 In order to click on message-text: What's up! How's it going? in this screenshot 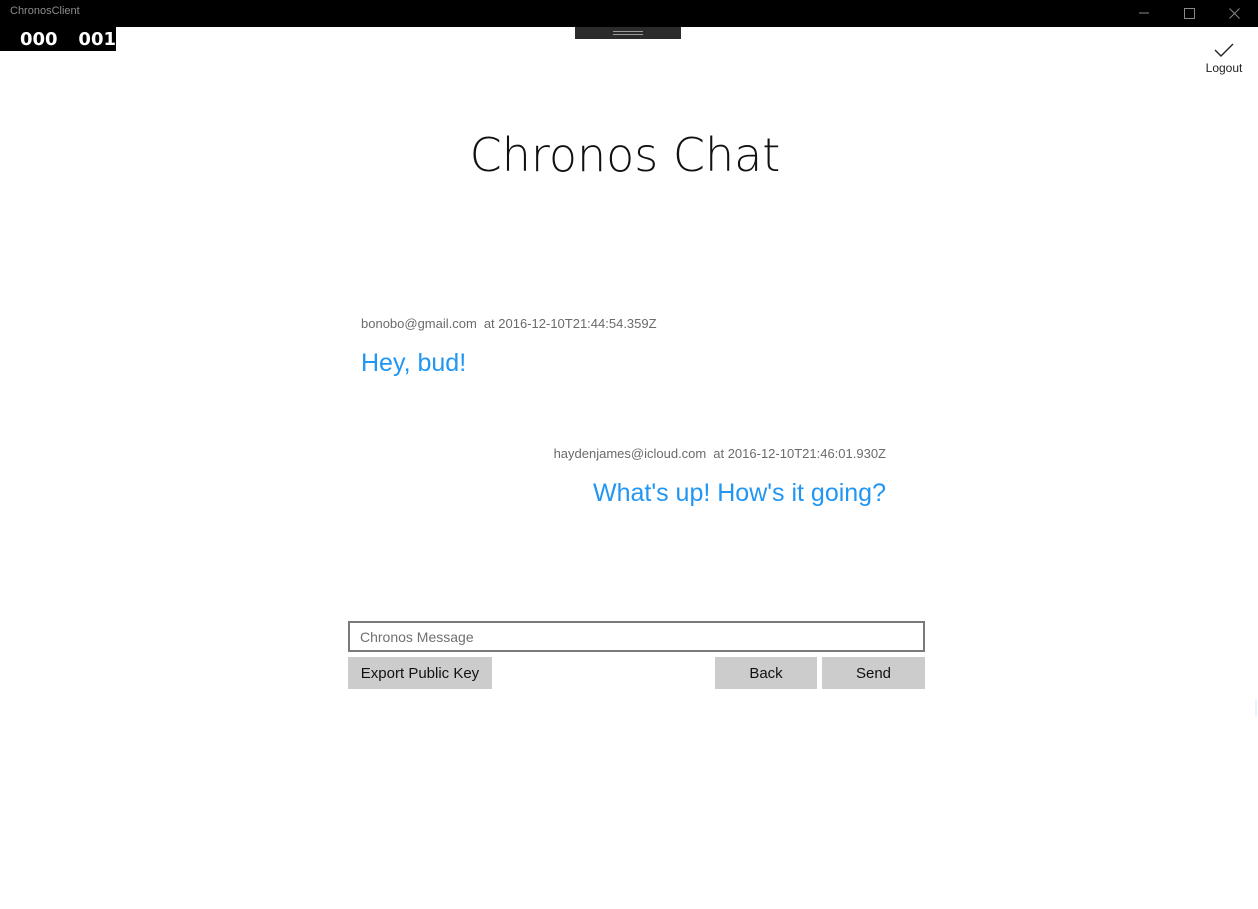, I will do `click(739, 493)`.